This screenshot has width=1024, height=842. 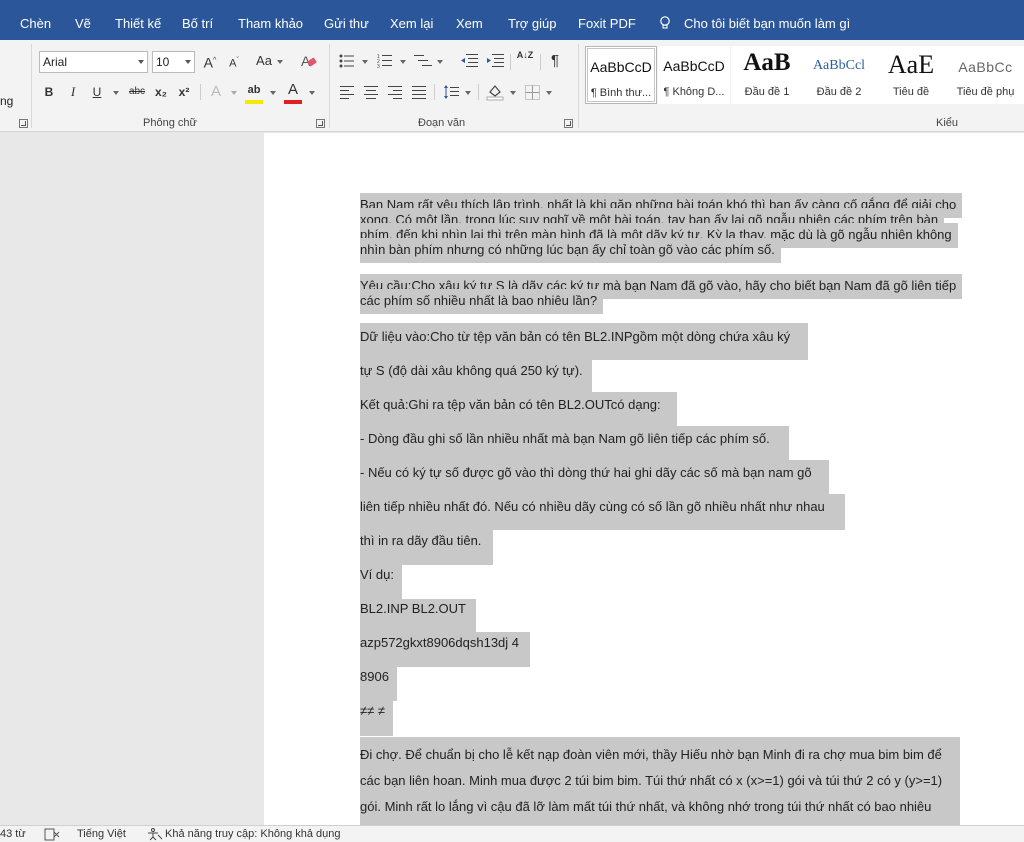 What do you see at coordinates (985, 75) in the screenshot?
I see `style-subtitle: AaBbCc Tiêu đề phụ` at bounding box center [985, 75].